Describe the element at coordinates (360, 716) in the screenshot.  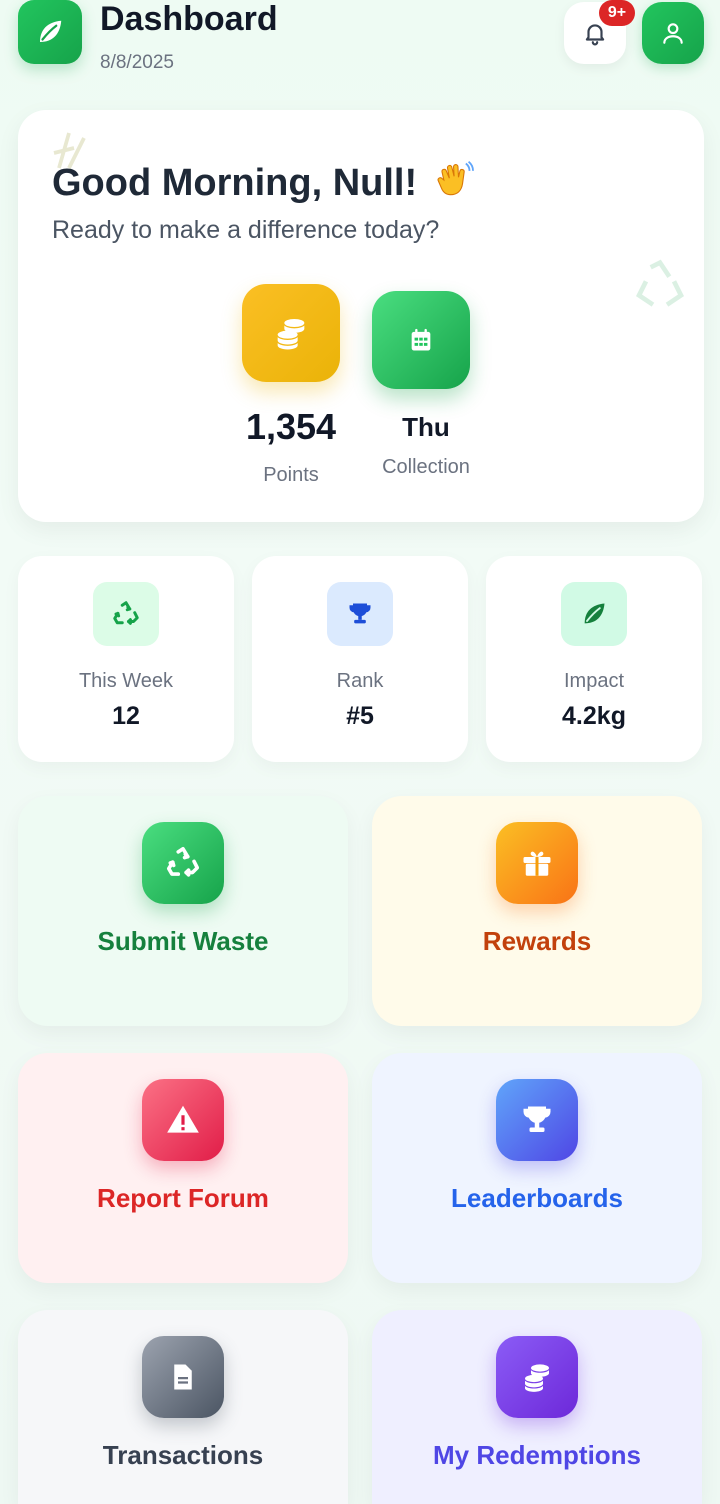
I see `stat-value: #5` at that location.